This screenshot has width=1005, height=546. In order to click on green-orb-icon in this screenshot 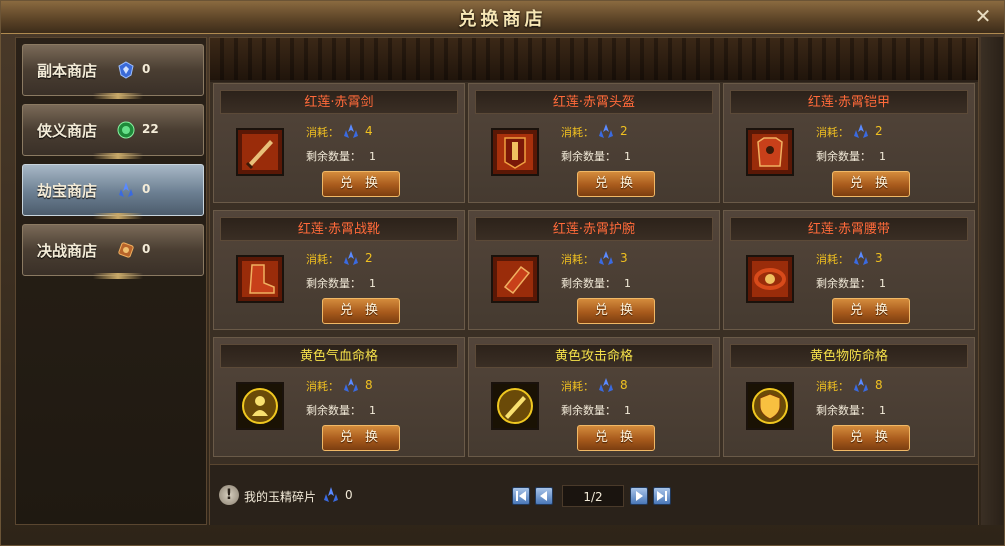, I will do `click(126, 130)`.